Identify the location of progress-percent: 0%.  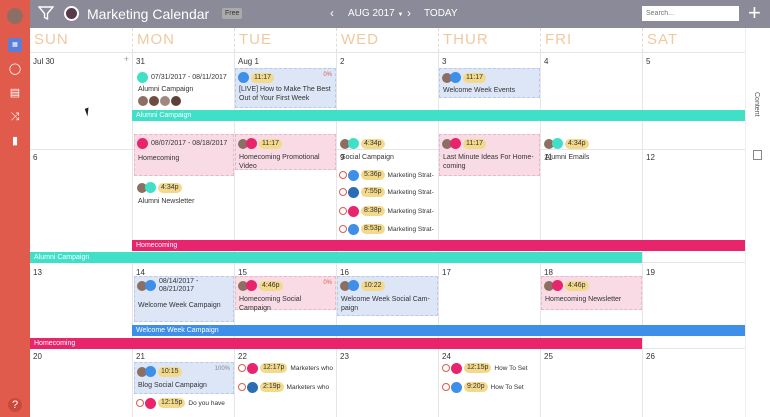
(327, 75).